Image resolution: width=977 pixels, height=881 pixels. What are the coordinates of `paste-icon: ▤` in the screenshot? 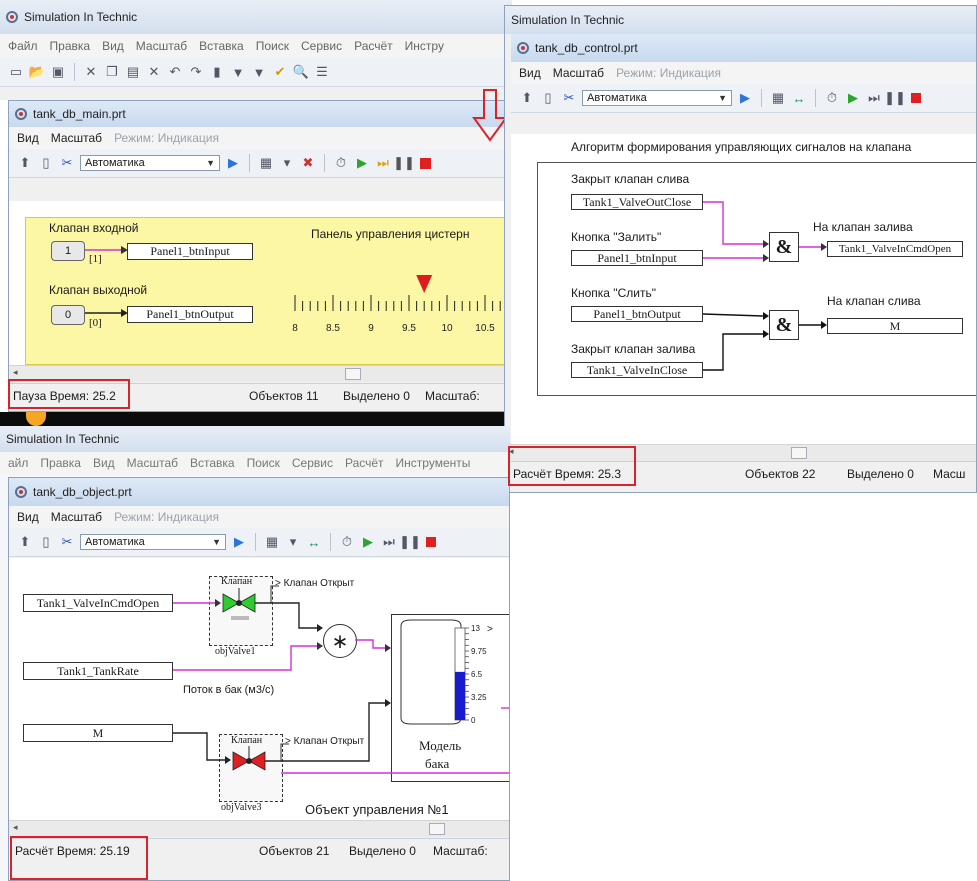 It's located at (133, 72).